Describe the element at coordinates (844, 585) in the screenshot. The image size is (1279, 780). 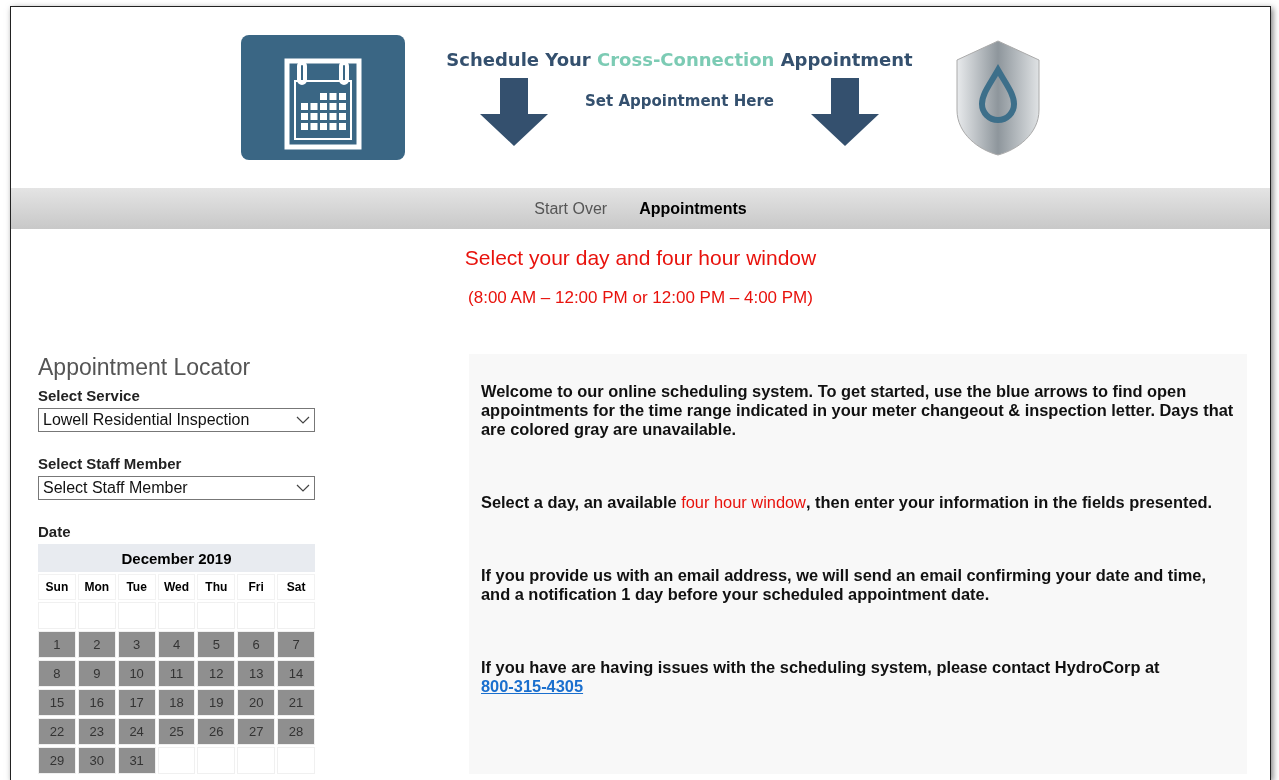
I see `info-paragraph: If you provide us with an email address, we will send an email confirming your date and time, and a notification 1 day before your scheduled appointment date.` at that location.